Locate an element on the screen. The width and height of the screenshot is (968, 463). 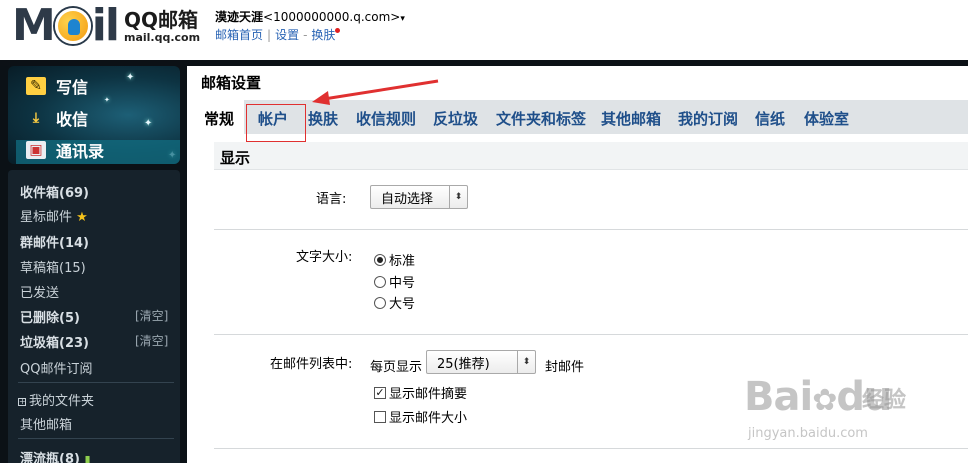
user-name: 漠迹天涯 is located at coordinates (239, 17).